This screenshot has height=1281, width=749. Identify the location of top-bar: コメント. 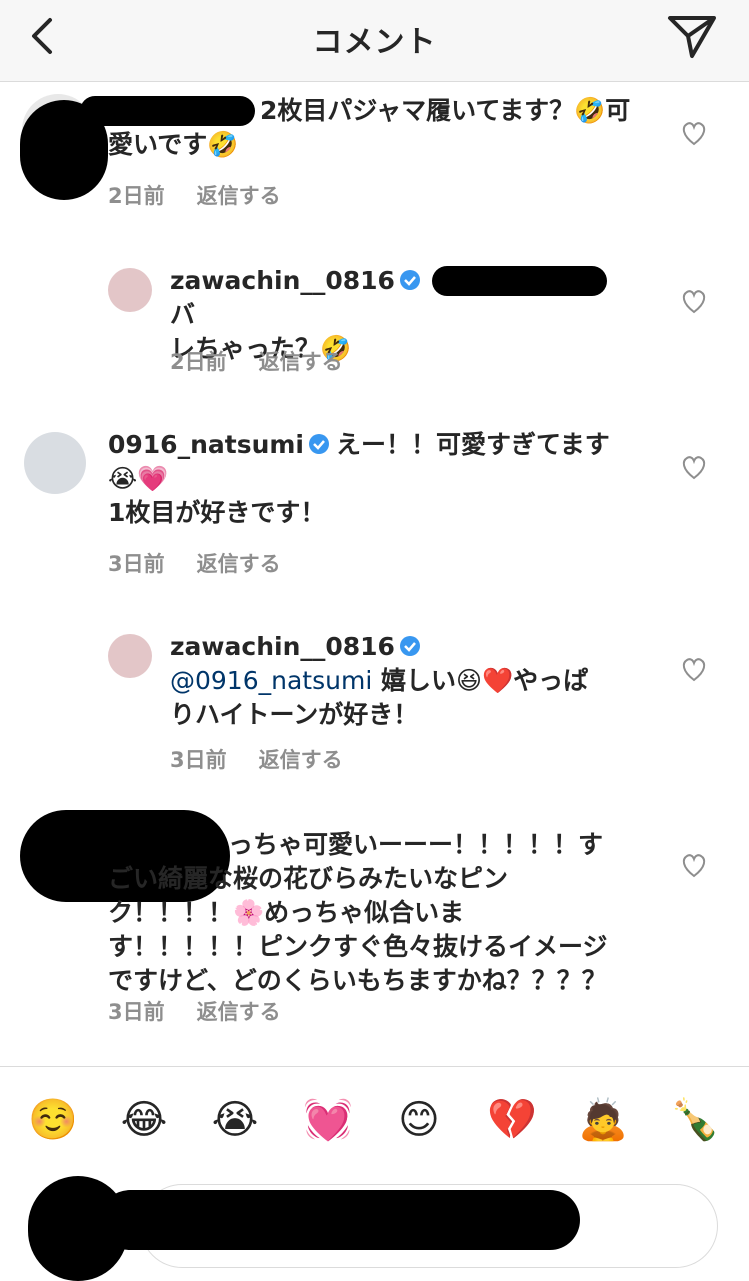
(374, 41).